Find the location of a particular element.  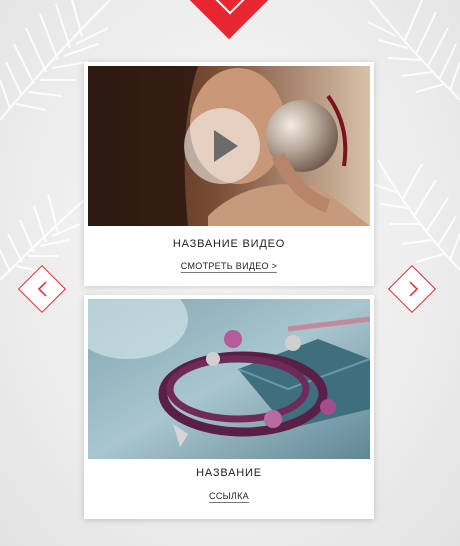

play-icon is located at coordinates (226, 146).